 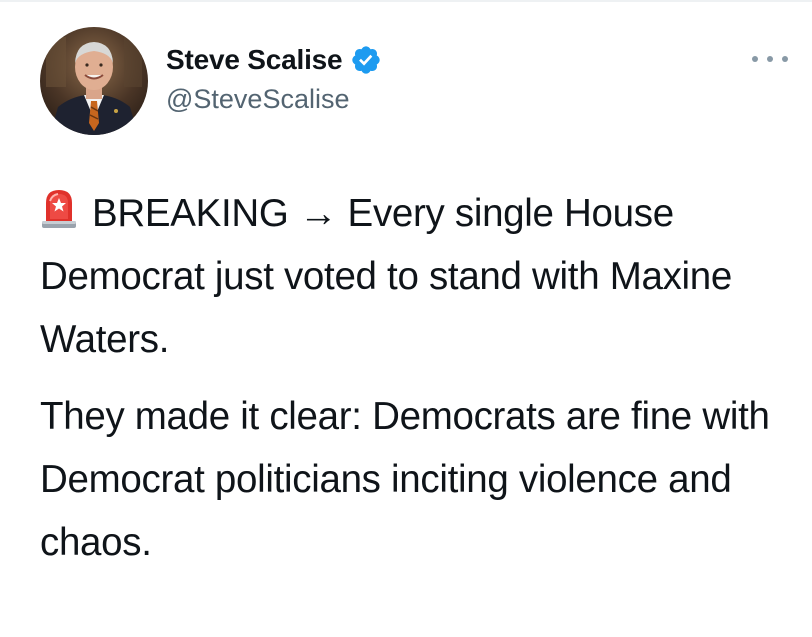 I want to click on verified-badge-icon, so click(x=366, y=60).